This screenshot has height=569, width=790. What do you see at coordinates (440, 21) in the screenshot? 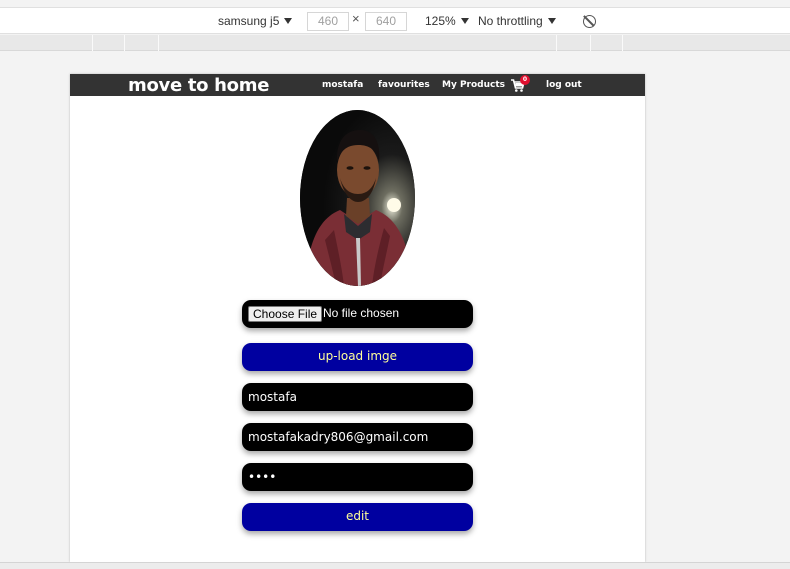
I see `zoom-value: 125%` at bounding box center [440, 21].